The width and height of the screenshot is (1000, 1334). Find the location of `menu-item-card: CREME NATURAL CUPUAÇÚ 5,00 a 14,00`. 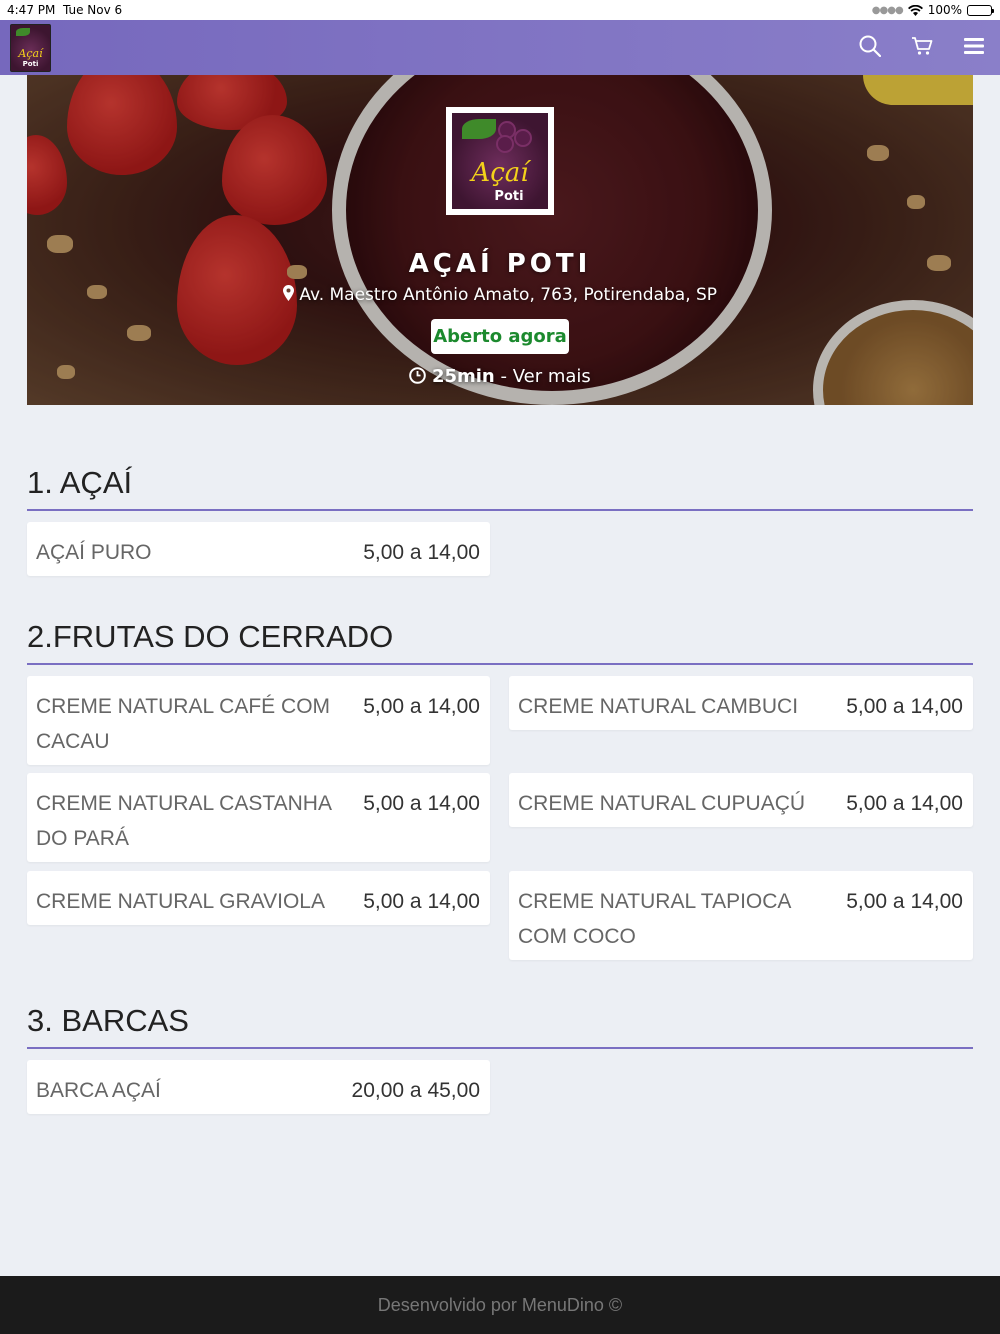

menu-item-card: CREME NATURAL CUPUAÇÚ 5,00 a 14,00 is located at coordinates (741, 800).